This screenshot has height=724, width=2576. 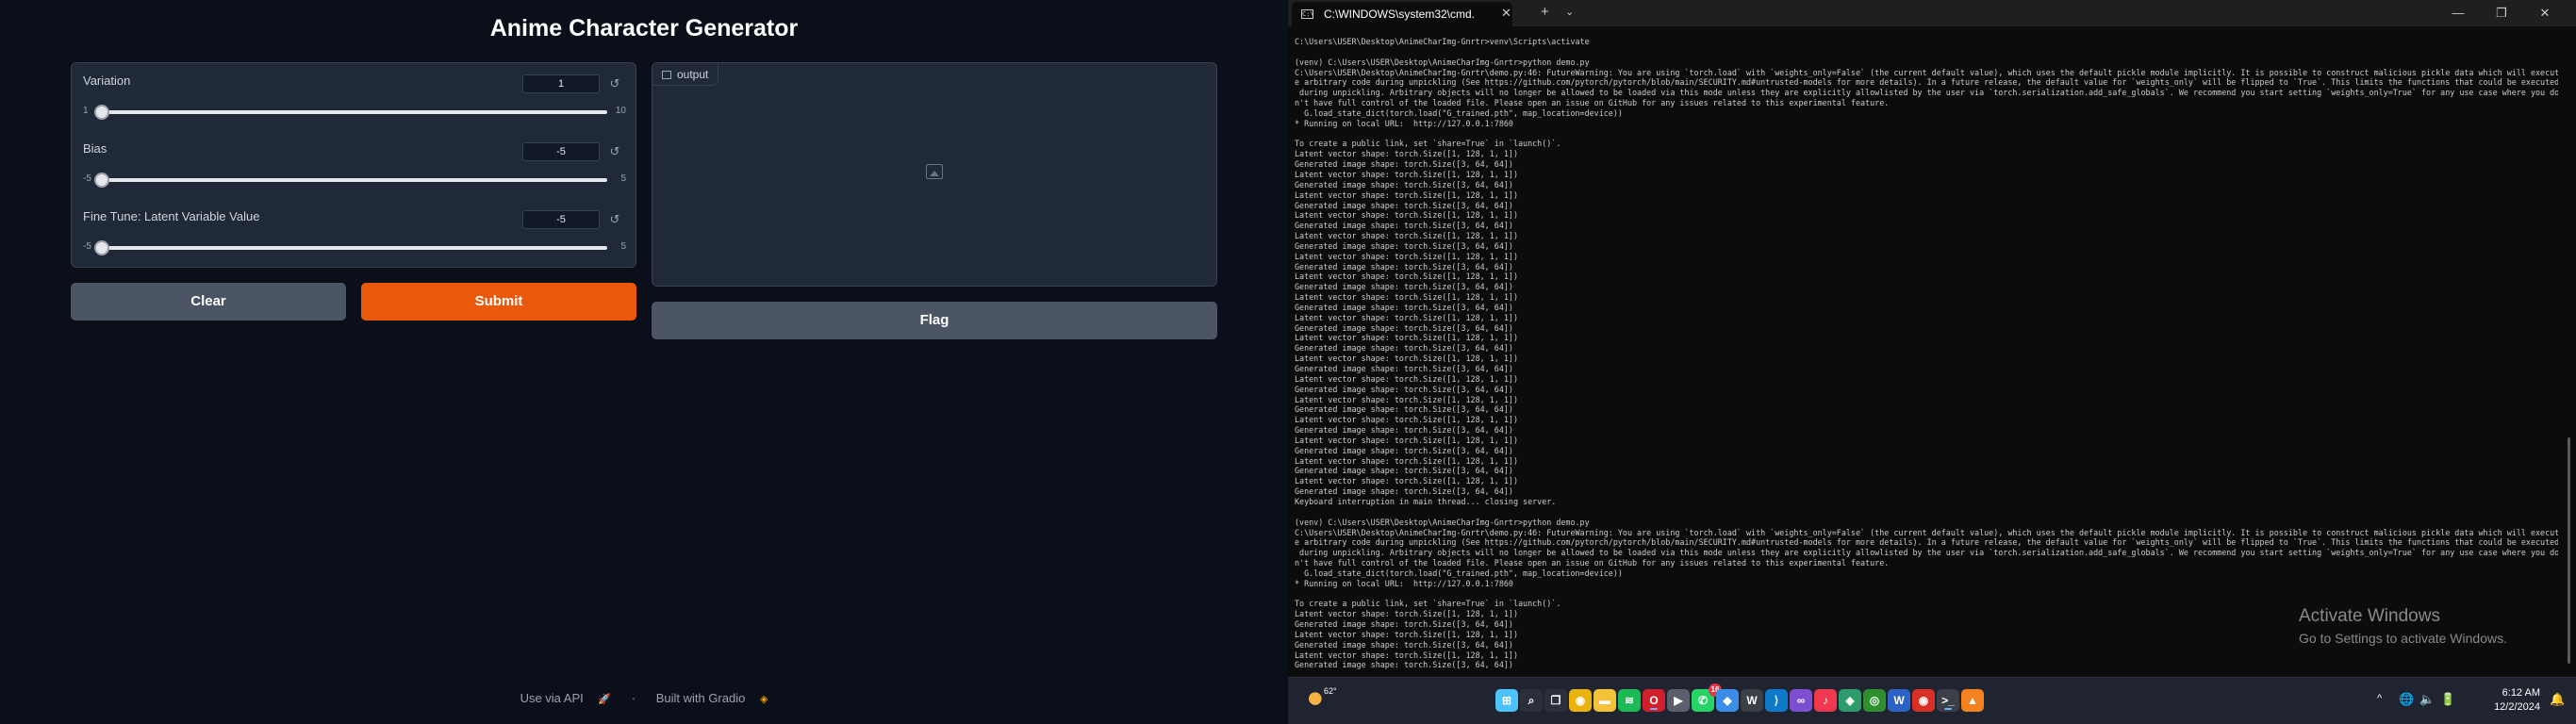 What do you see at coordinates (1506, 13) in the screenshot?
I see `tab-close-icon: ✕` at bounding box center [1506, 13].